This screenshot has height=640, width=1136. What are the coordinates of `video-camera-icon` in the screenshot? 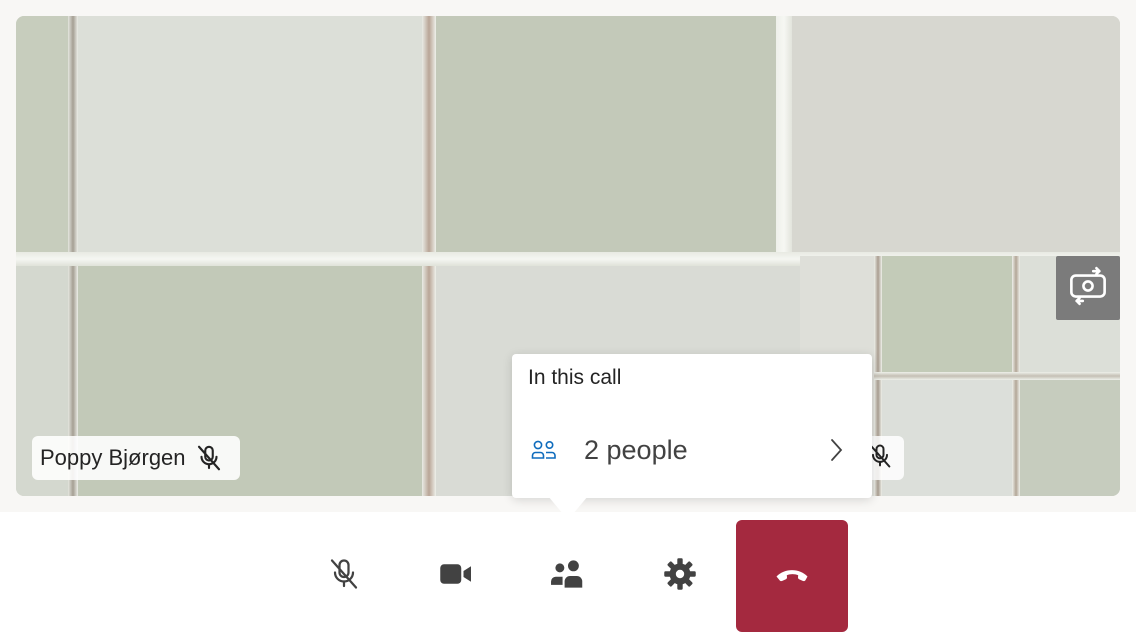 It's located at (456, 576).